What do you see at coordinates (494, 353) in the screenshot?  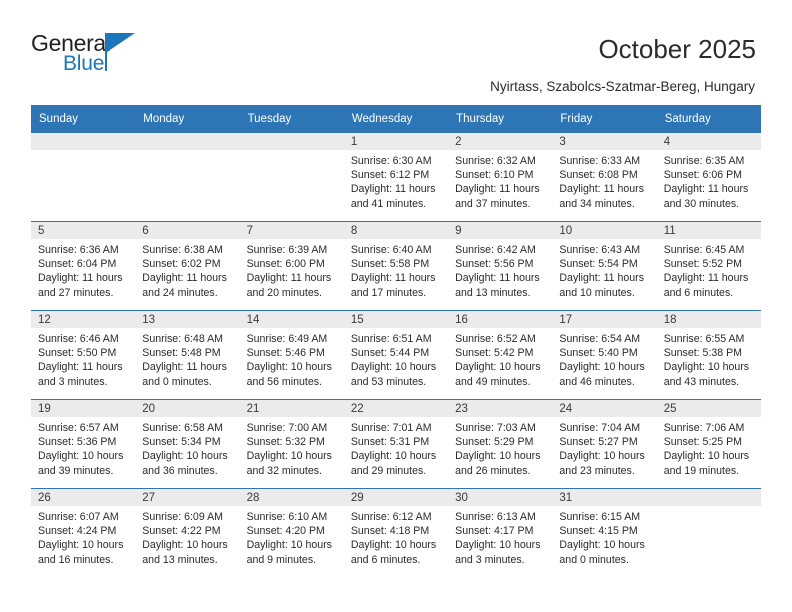 I see `sunset-time: Sunset: 5:42 PM` at bounding box center [494, 353].